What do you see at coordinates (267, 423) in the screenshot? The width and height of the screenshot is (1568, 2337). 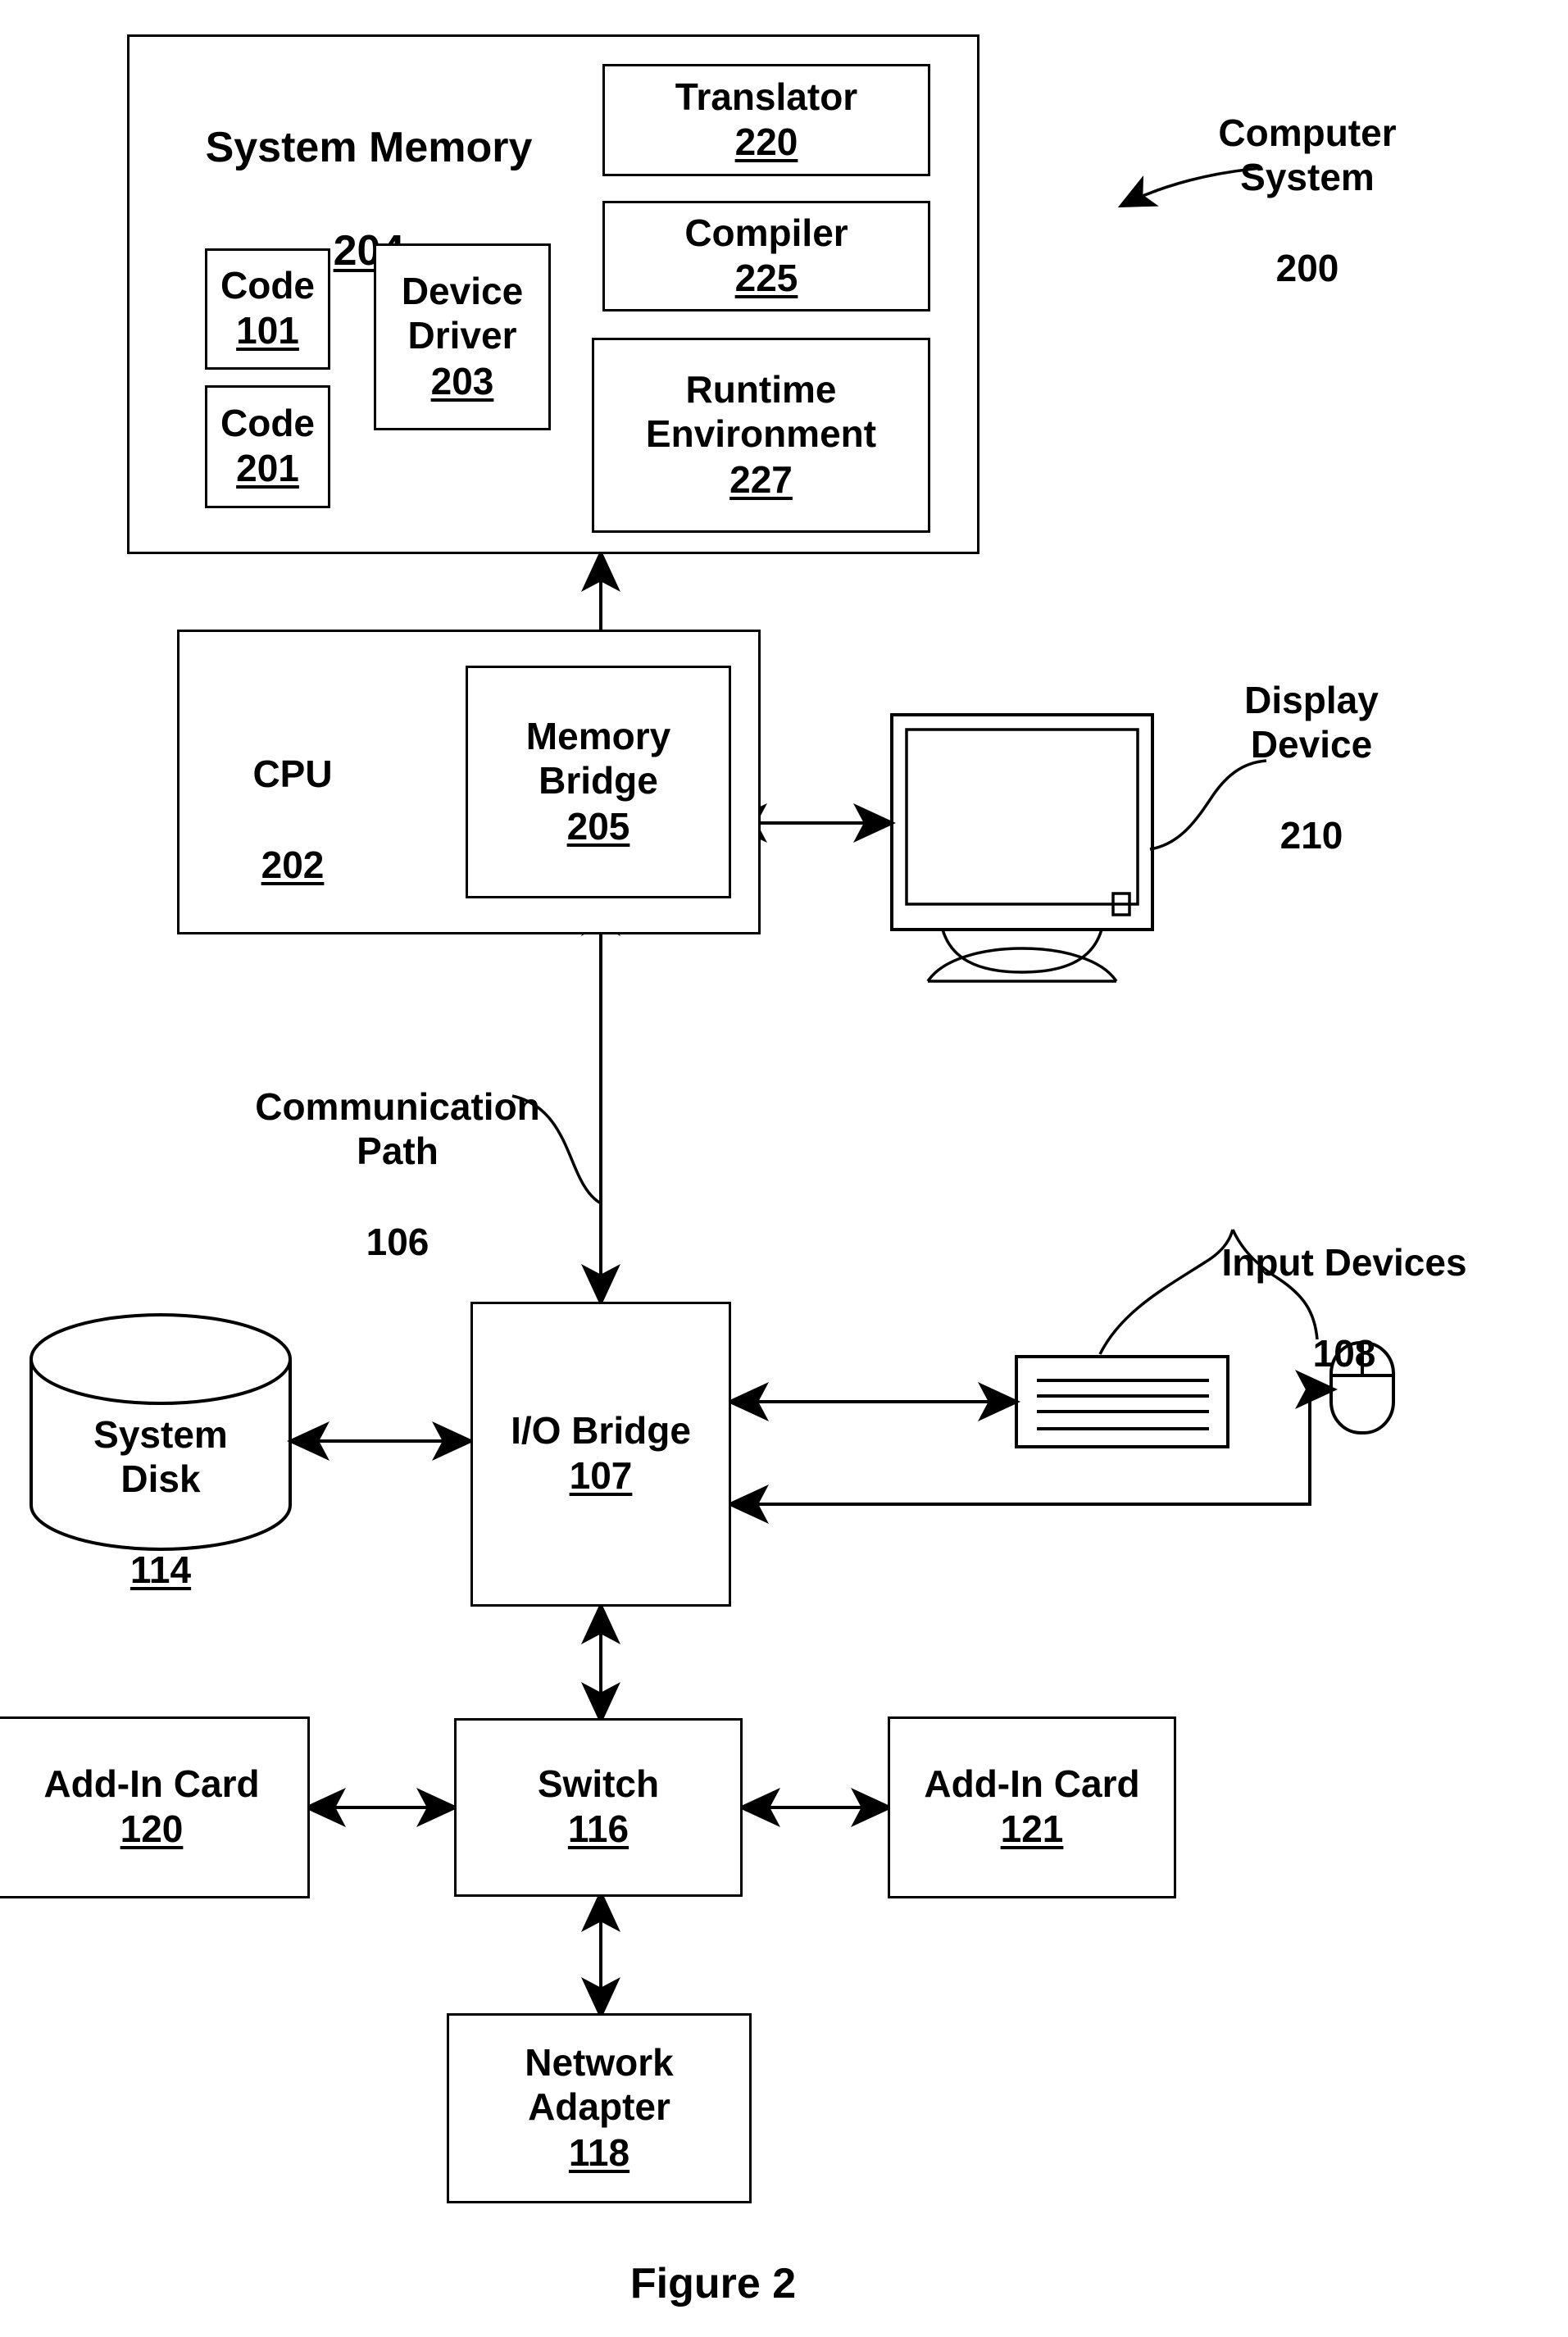 I see `code-201-label: Code` at bounding box center [267, 423].